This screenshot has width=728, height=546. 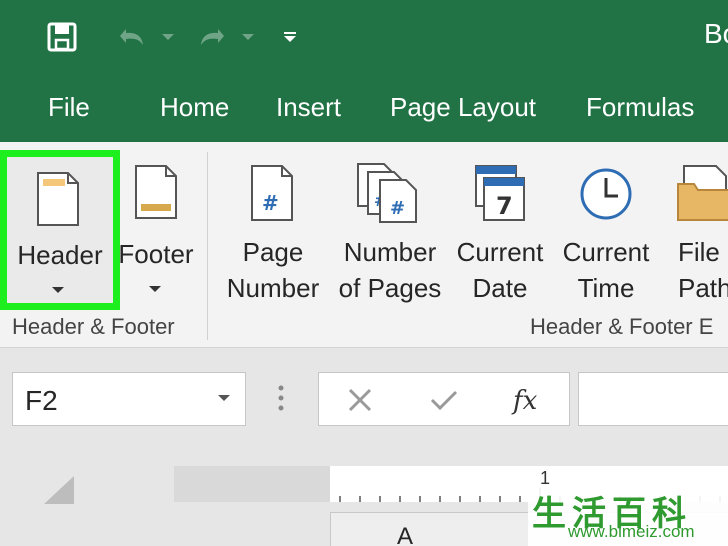 What do you see at coordinates (504, 206) in the screenshot?
I see `svg-text: 7` at bounding box center [504, 206].